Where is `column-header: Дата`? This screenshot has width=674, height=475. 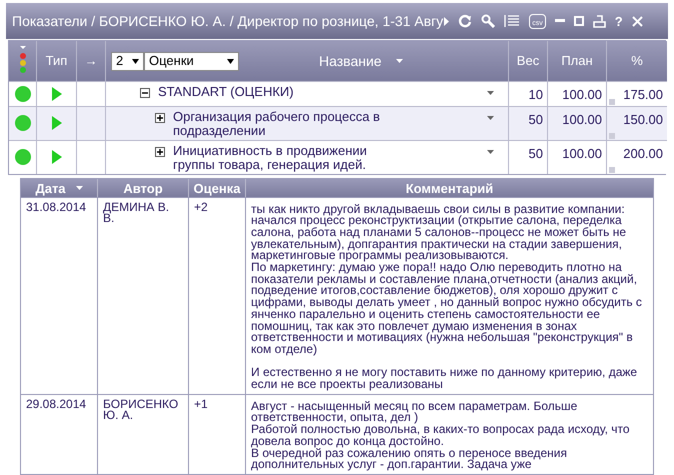 column-header: Дата is located at coordinates (59, 188).